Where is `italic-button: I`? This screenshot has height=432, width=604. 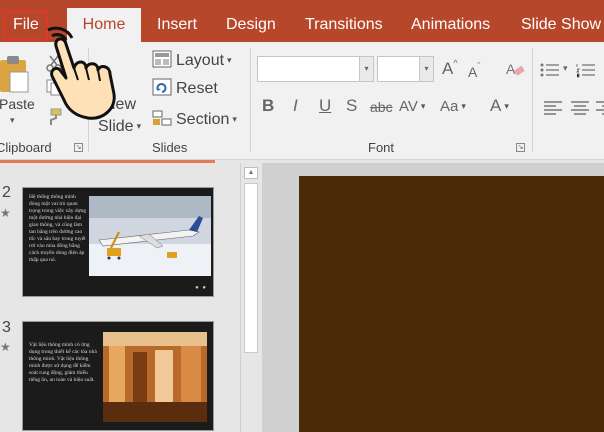 italic-button: I is located at coordinates (295, 106).